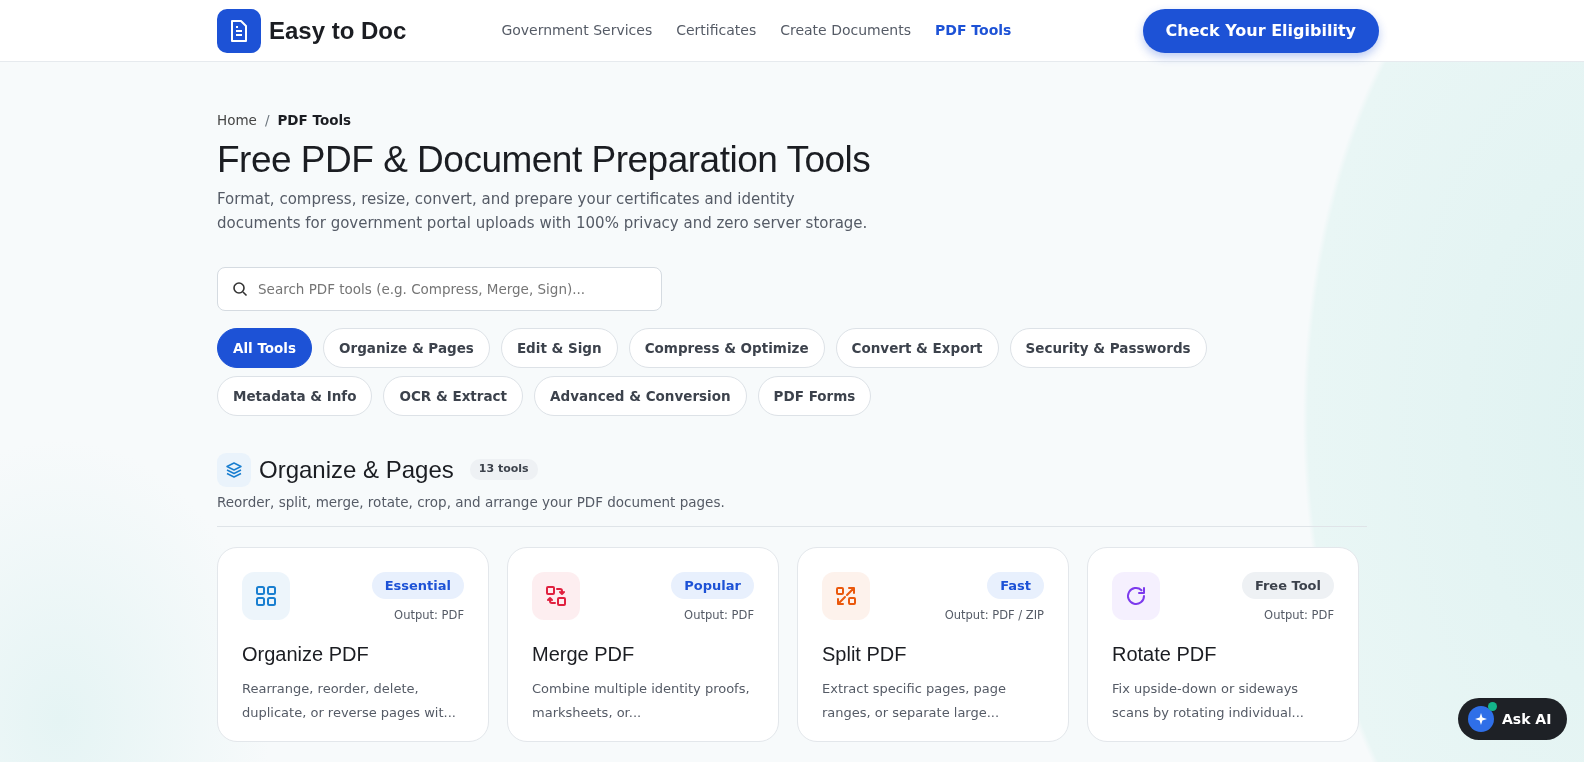 Image resolution: width=1584 pixels, height=762 pixels. What do you see at coordinates (716, 30) in the screenshot?
I see `nav-link: Certificates` at bounding box center [716, 30].